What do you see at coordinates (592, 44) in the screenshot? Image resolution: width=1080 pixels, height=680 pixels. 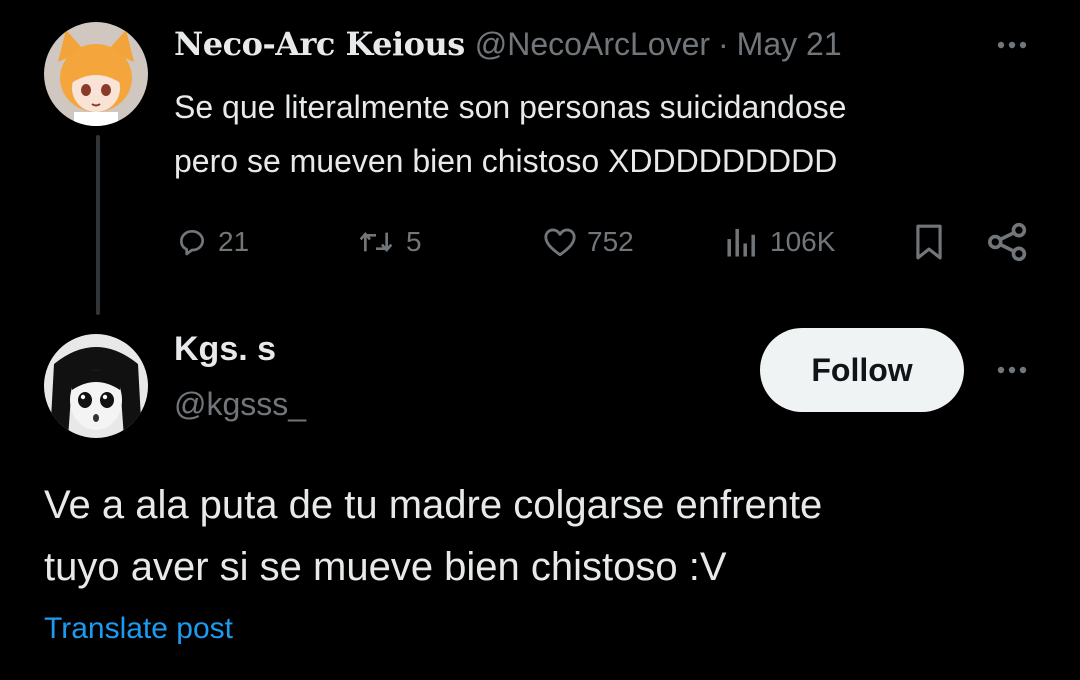 I see `parent-author-handle: @NecoArcLover` at bounding box center [592, 44].